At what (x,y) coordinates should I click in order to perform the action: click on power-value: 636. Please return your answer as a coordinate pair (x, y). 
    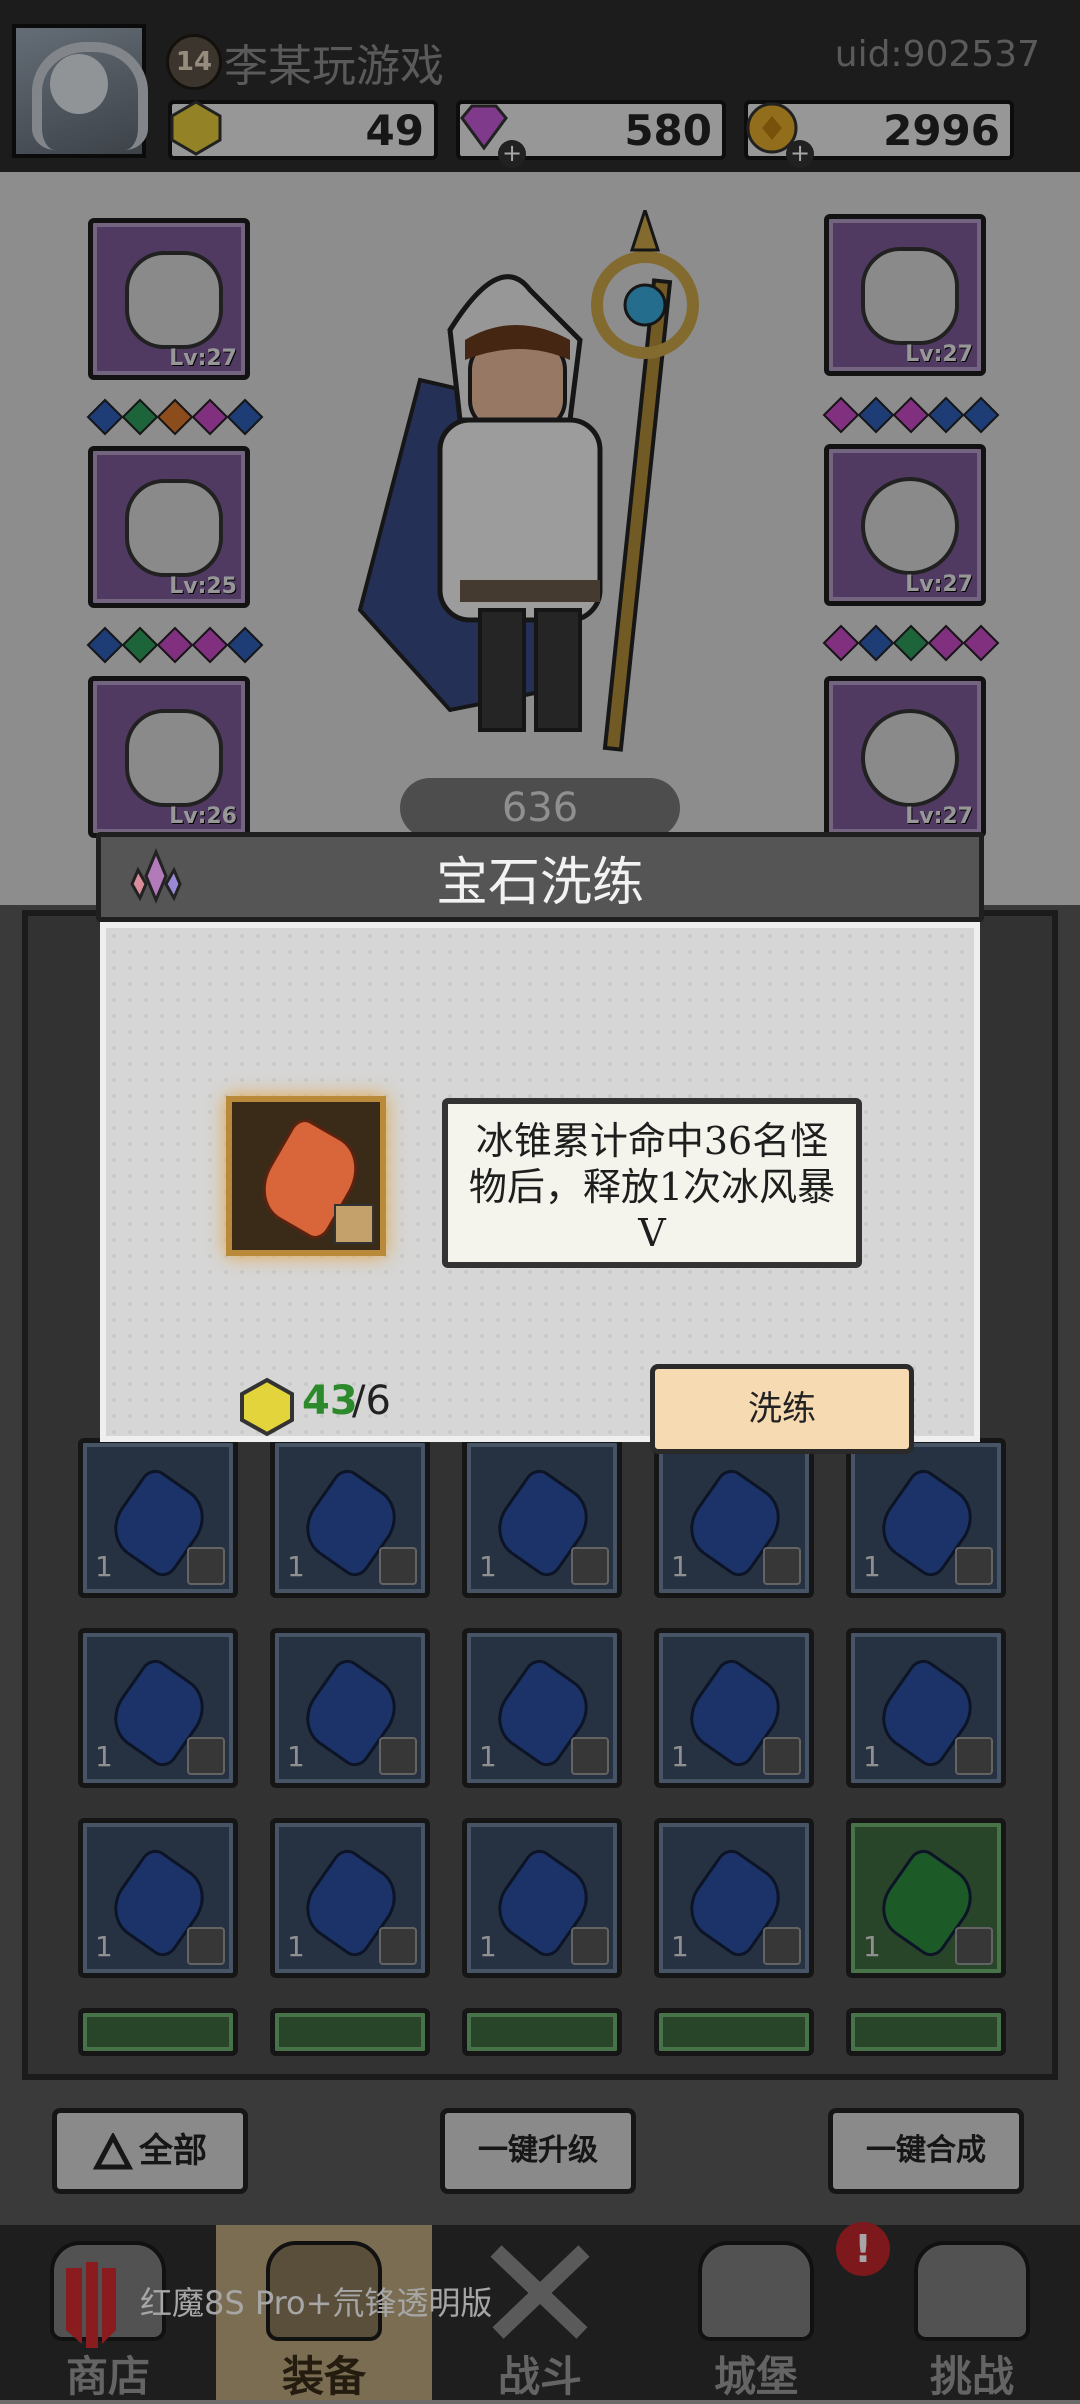
    Looking at the image, I should click on (540, 808).